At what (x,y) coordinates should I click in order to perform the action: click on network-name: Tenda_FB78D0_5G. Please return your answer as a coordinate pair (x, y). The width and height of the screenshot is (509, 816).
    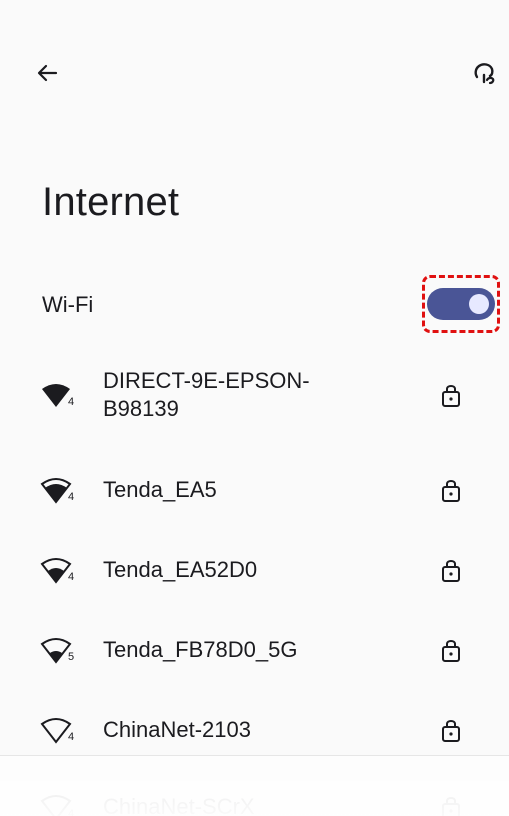
    Looking at the image, I should click on (200, 649).